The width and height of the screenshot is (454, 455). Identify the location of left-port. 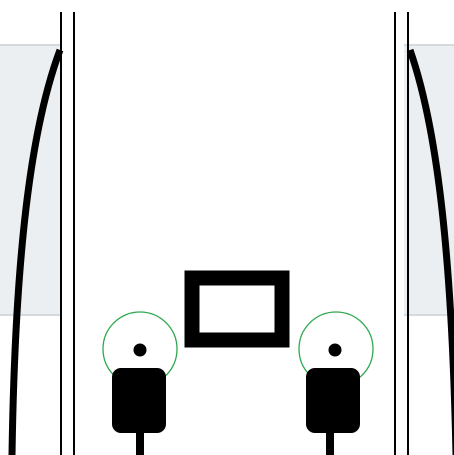
(140, 383).